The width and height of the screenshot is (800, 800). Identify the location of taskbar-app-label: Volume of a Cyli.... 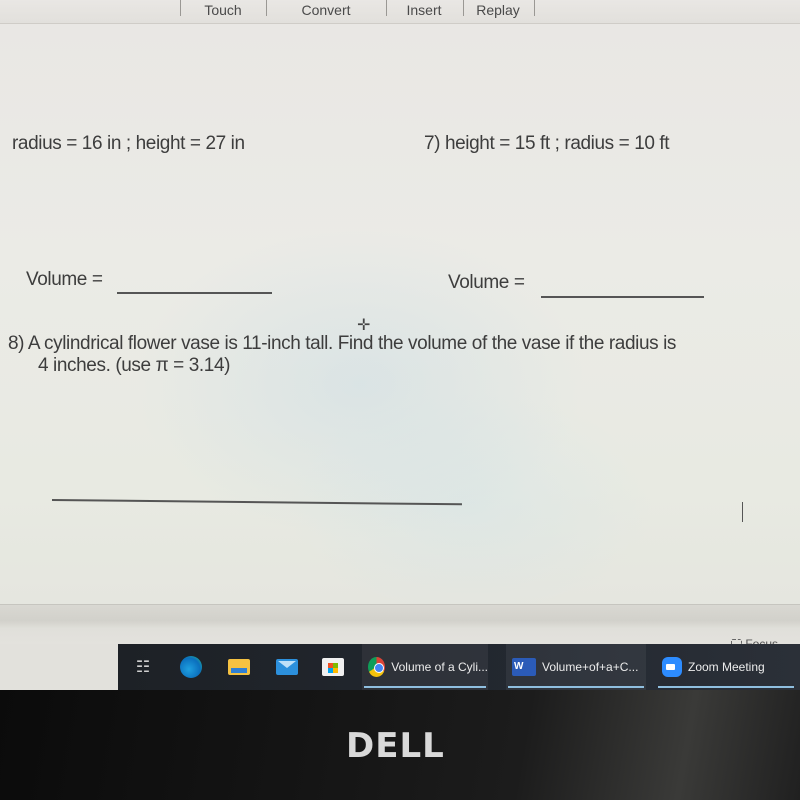
(439, 667).